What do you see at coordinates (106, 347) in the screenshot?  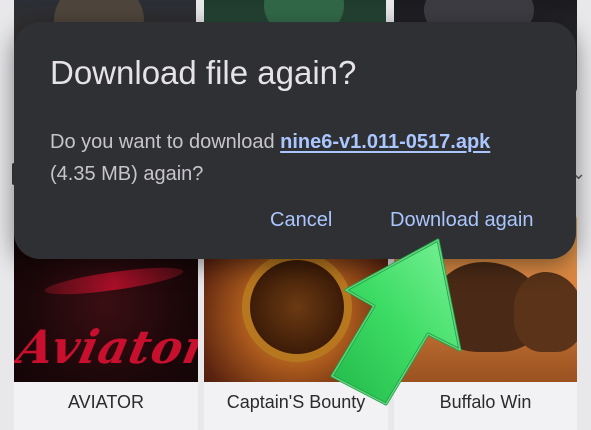 I see `aviator-logo-text: Aviator` at bounding box center [106, 347].